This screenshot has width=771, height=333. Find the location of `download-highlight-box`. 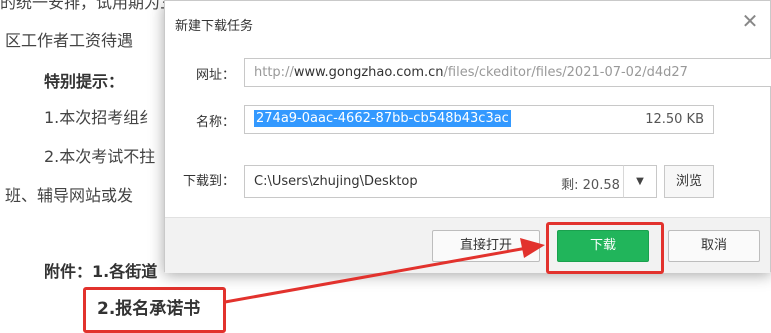

download-highlight-box is located at coordinates (605, 248).